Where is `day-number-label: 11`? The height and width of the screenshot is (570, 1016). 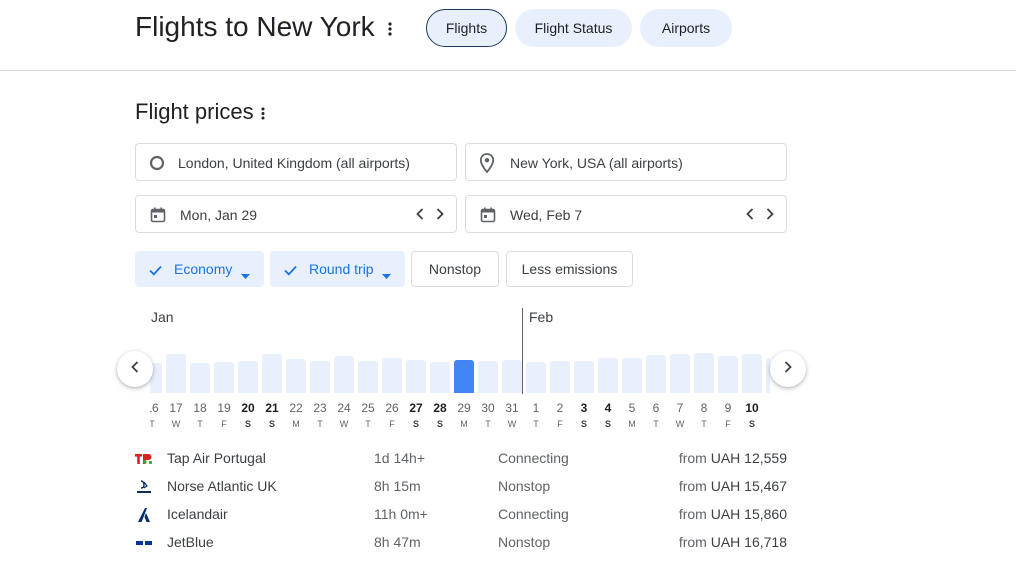 day-number-label: 11 is located at coordinates (767, 408).